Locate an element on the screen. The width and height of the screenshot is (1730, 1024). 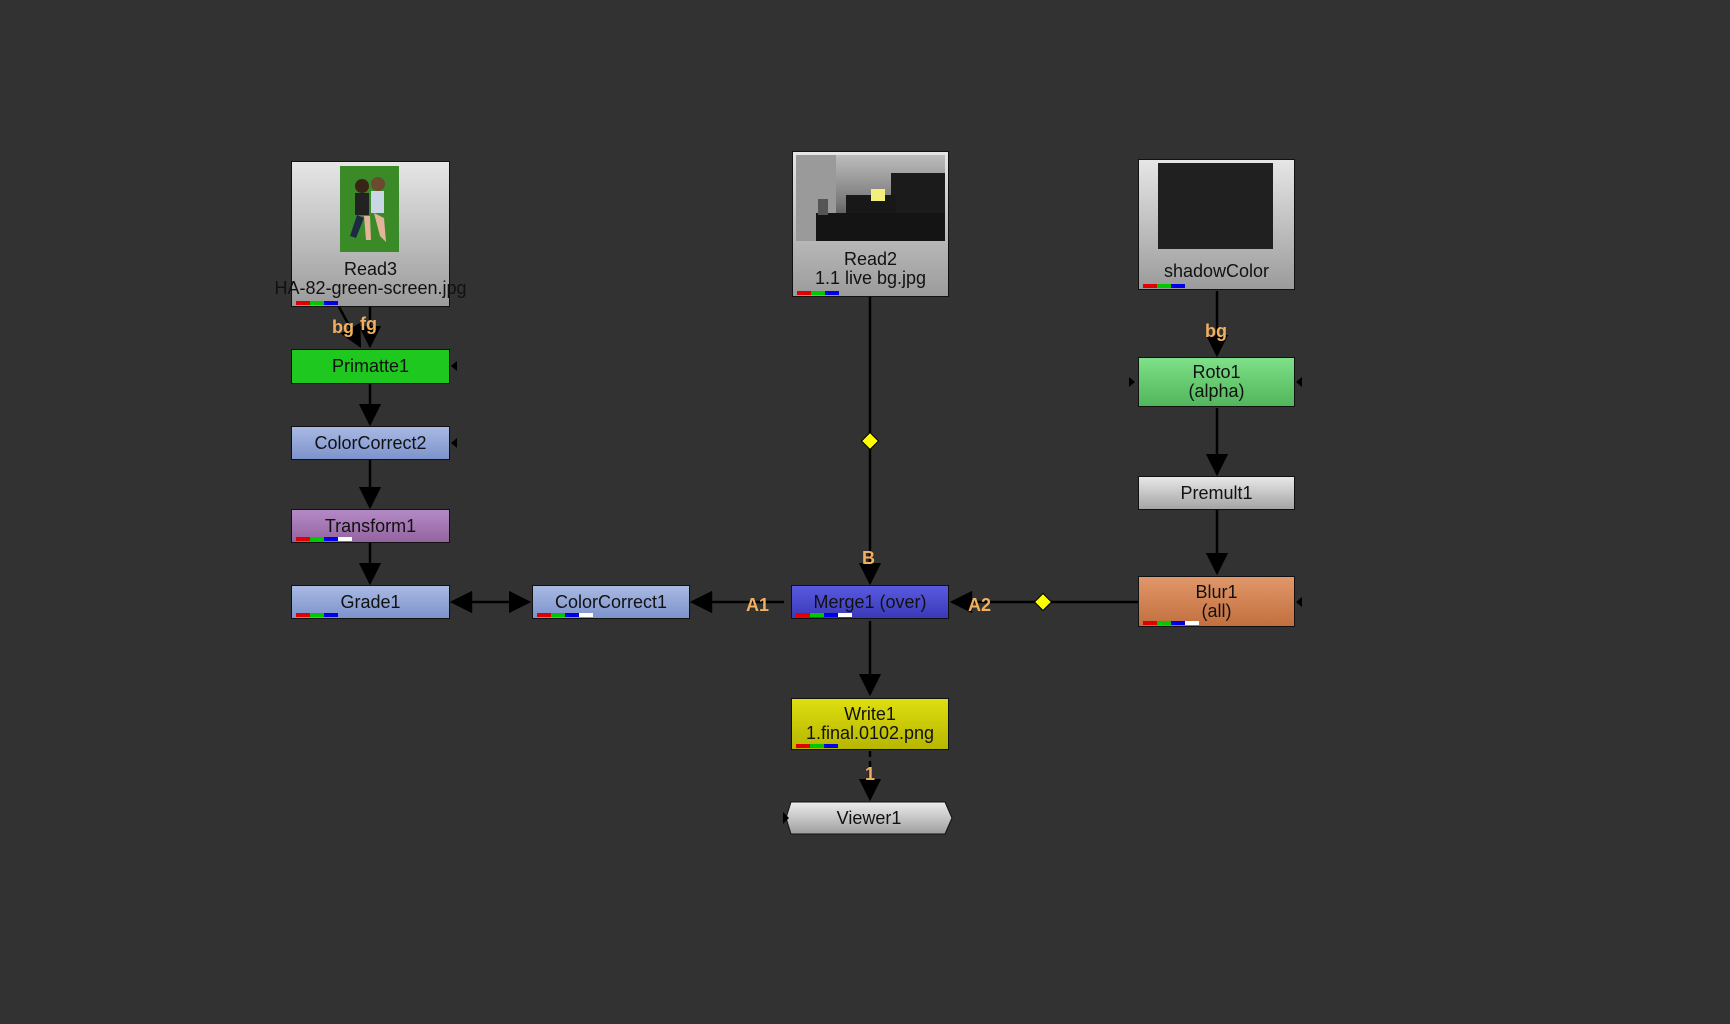
colorcorrect1-title: ColorCorrect1 is located at coordinates (611, 601).